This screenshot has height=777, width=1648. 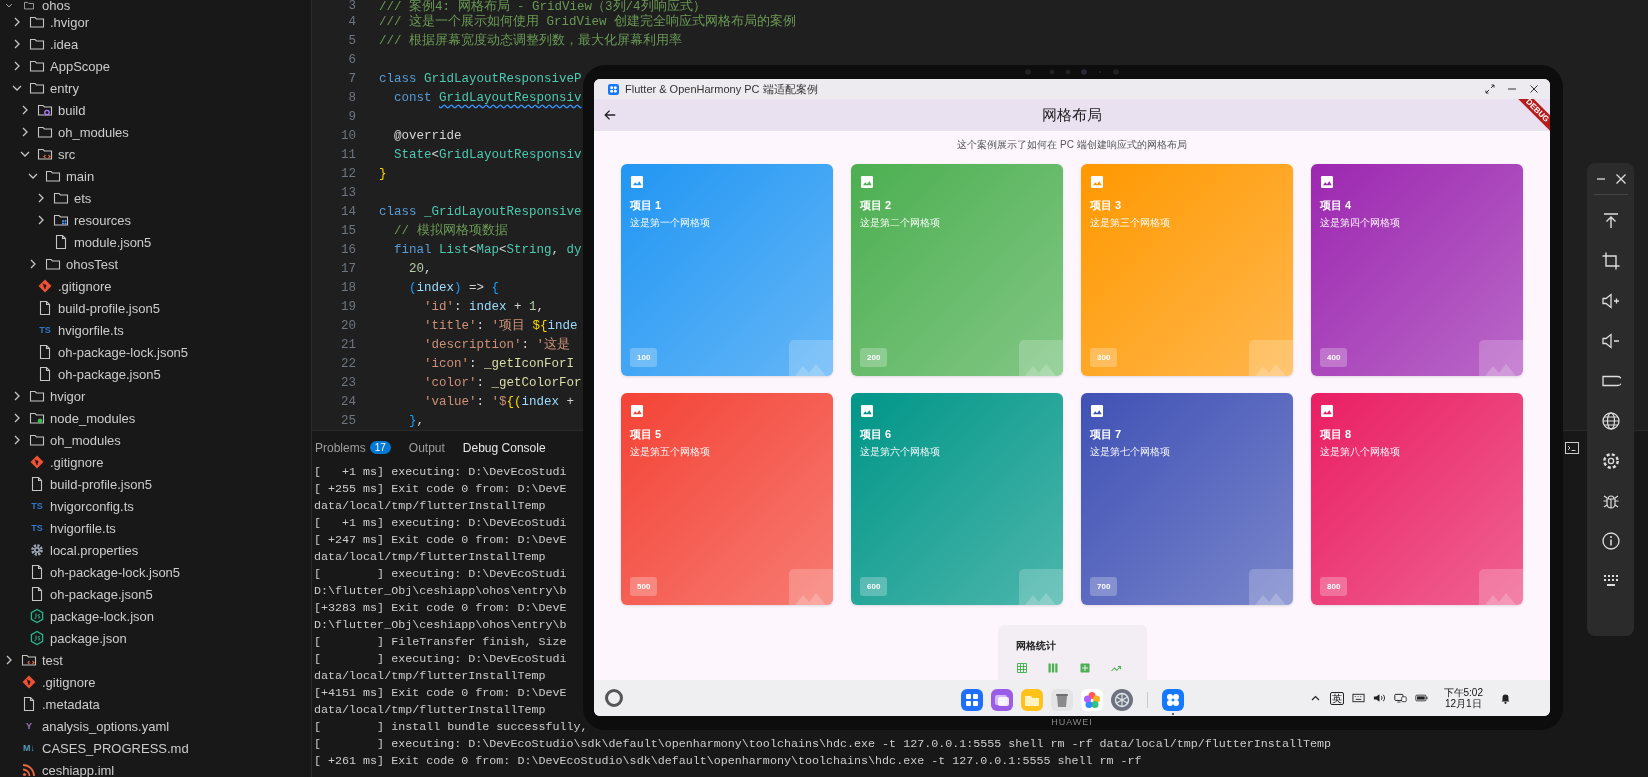 What do you see at coordinates (1187, 499) in the screenshot?
I see `grid-card: 项目 7 这是第七个网格项 700` at bounding box center [1187, 499].